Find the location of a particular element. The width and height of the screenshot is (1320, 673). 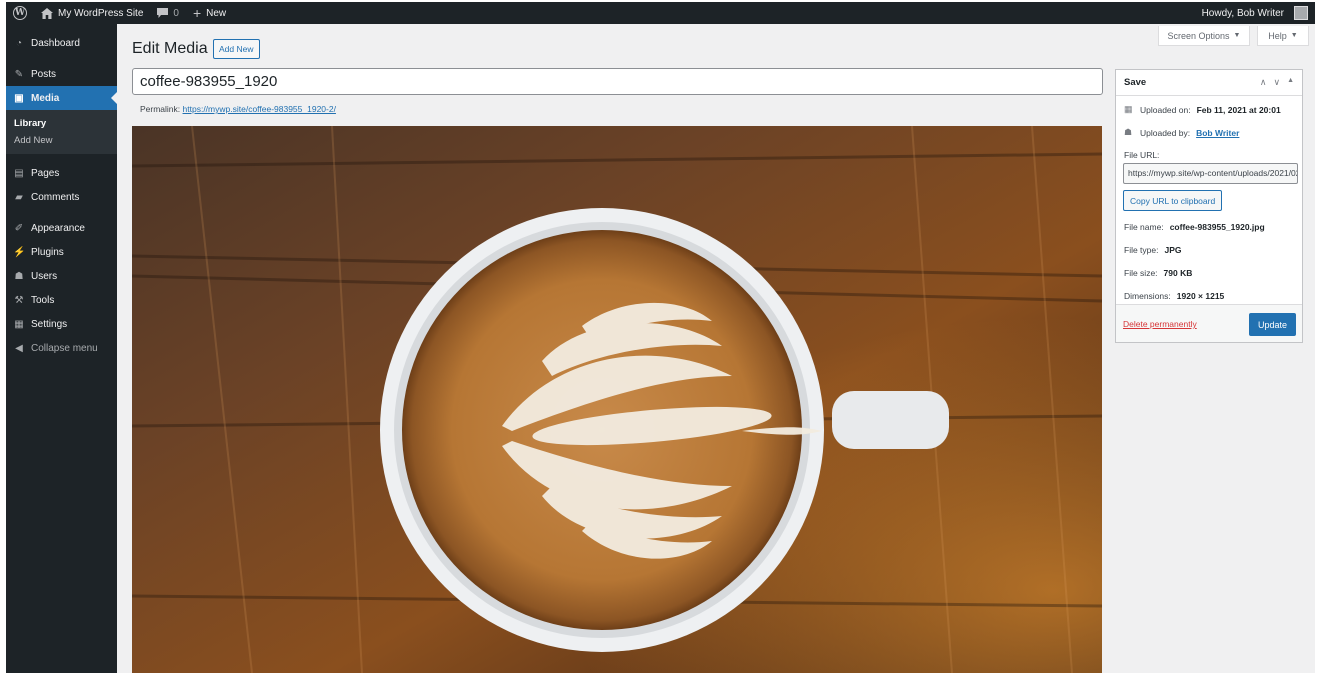

comment-icon: ▰ is located at coordinates (19, 197).